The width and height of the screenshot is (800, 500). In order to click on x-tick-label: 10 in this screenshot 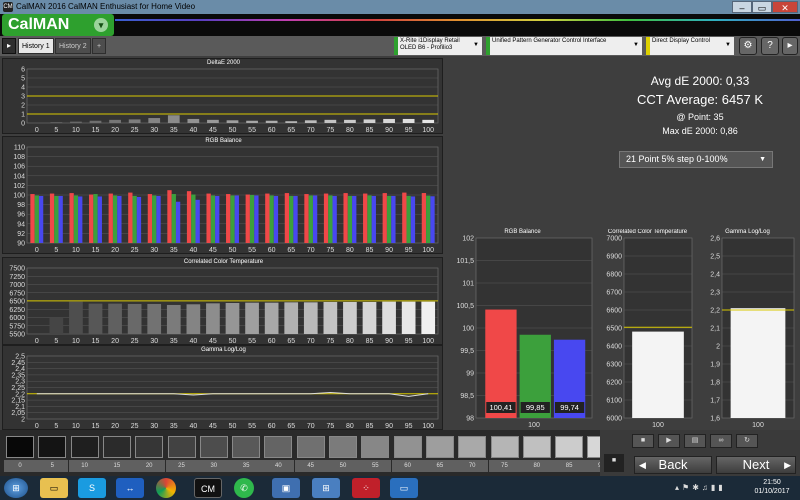, I will do `click(76, 426)`.